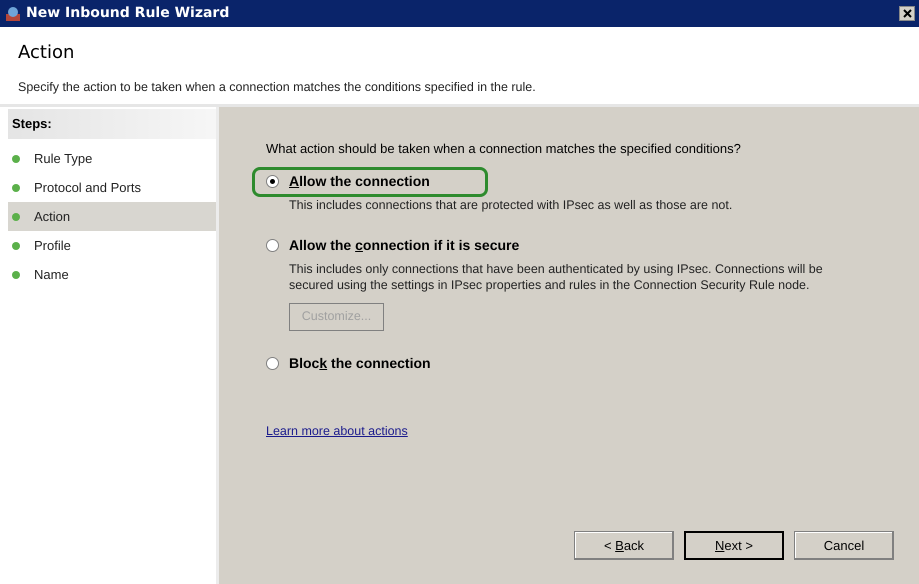 The width and height of the screenshot is (919, 584). What do you see at coordinates (359, 181) in the screenshot?
I see `option-label: Allow the connection` at bounding box center [359, 181].